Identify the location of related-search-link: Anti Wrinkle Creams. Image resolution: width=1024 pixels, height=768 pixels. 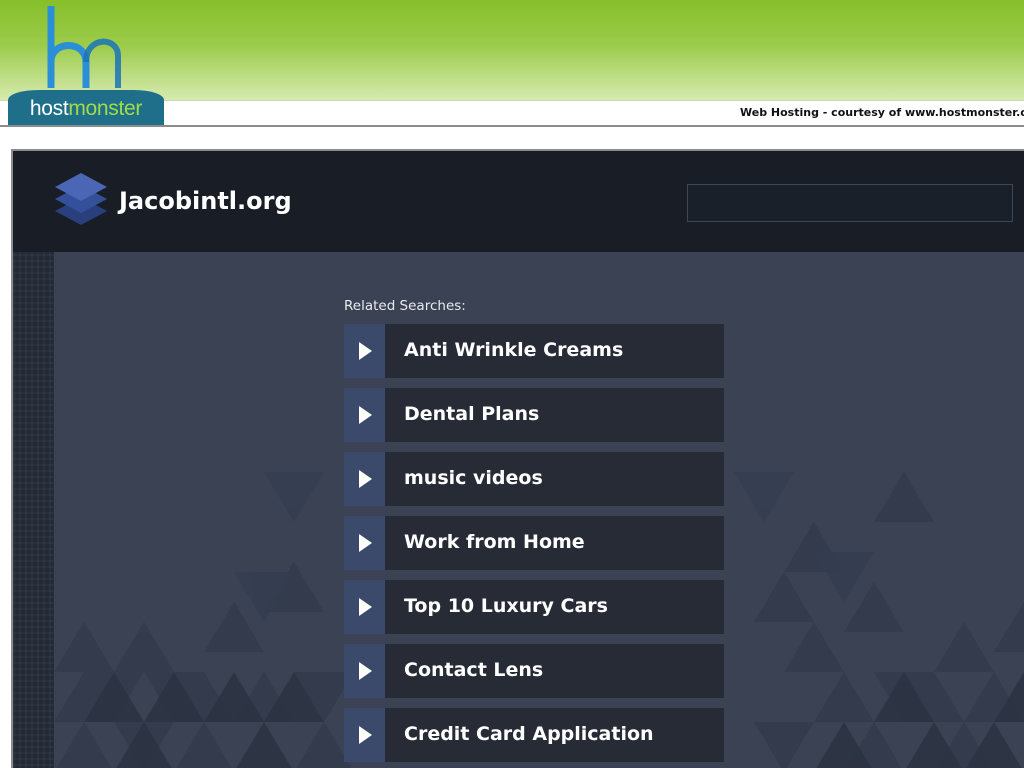
(534, 351).